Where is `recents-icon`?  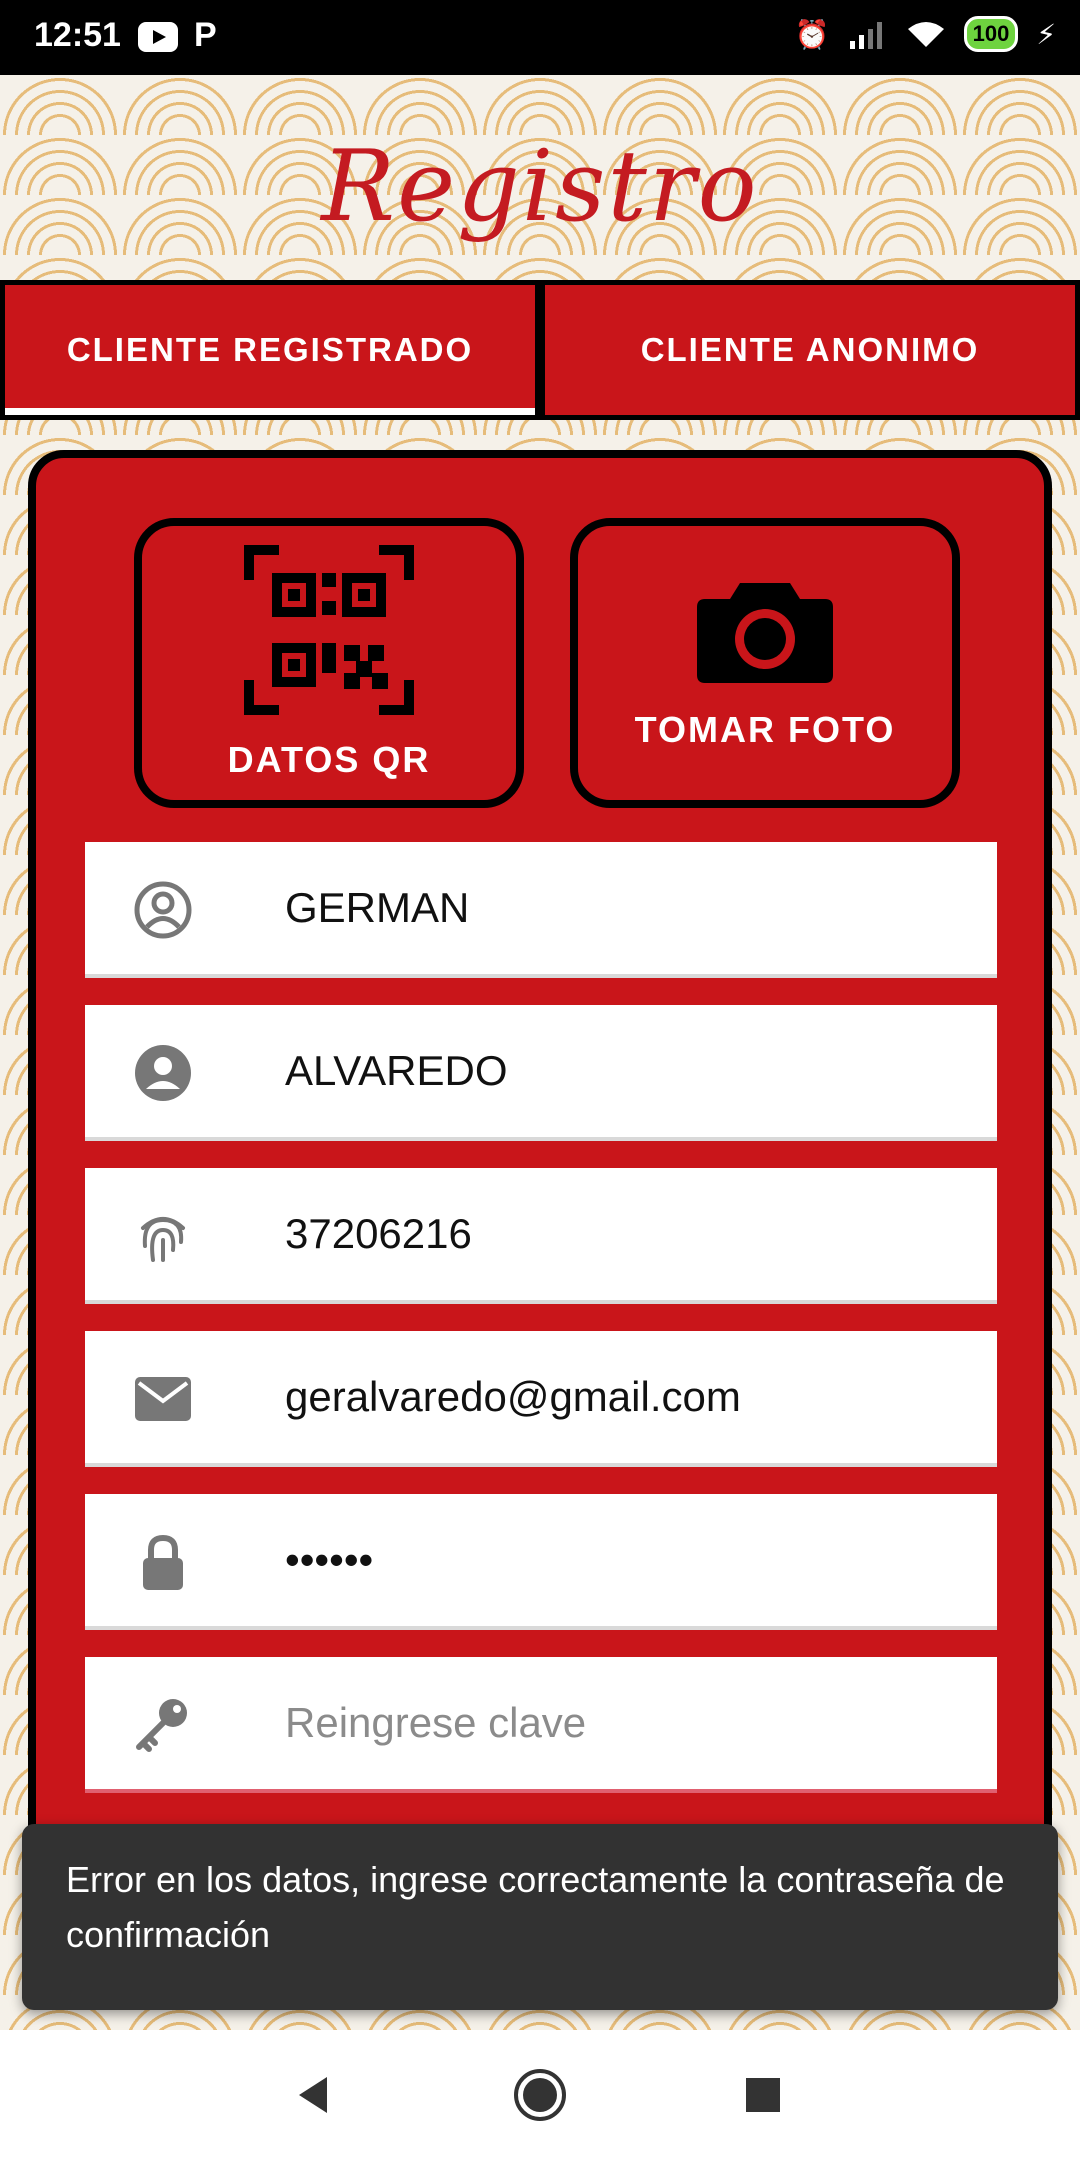 recents-icon is located at coordinates (763, 2095).